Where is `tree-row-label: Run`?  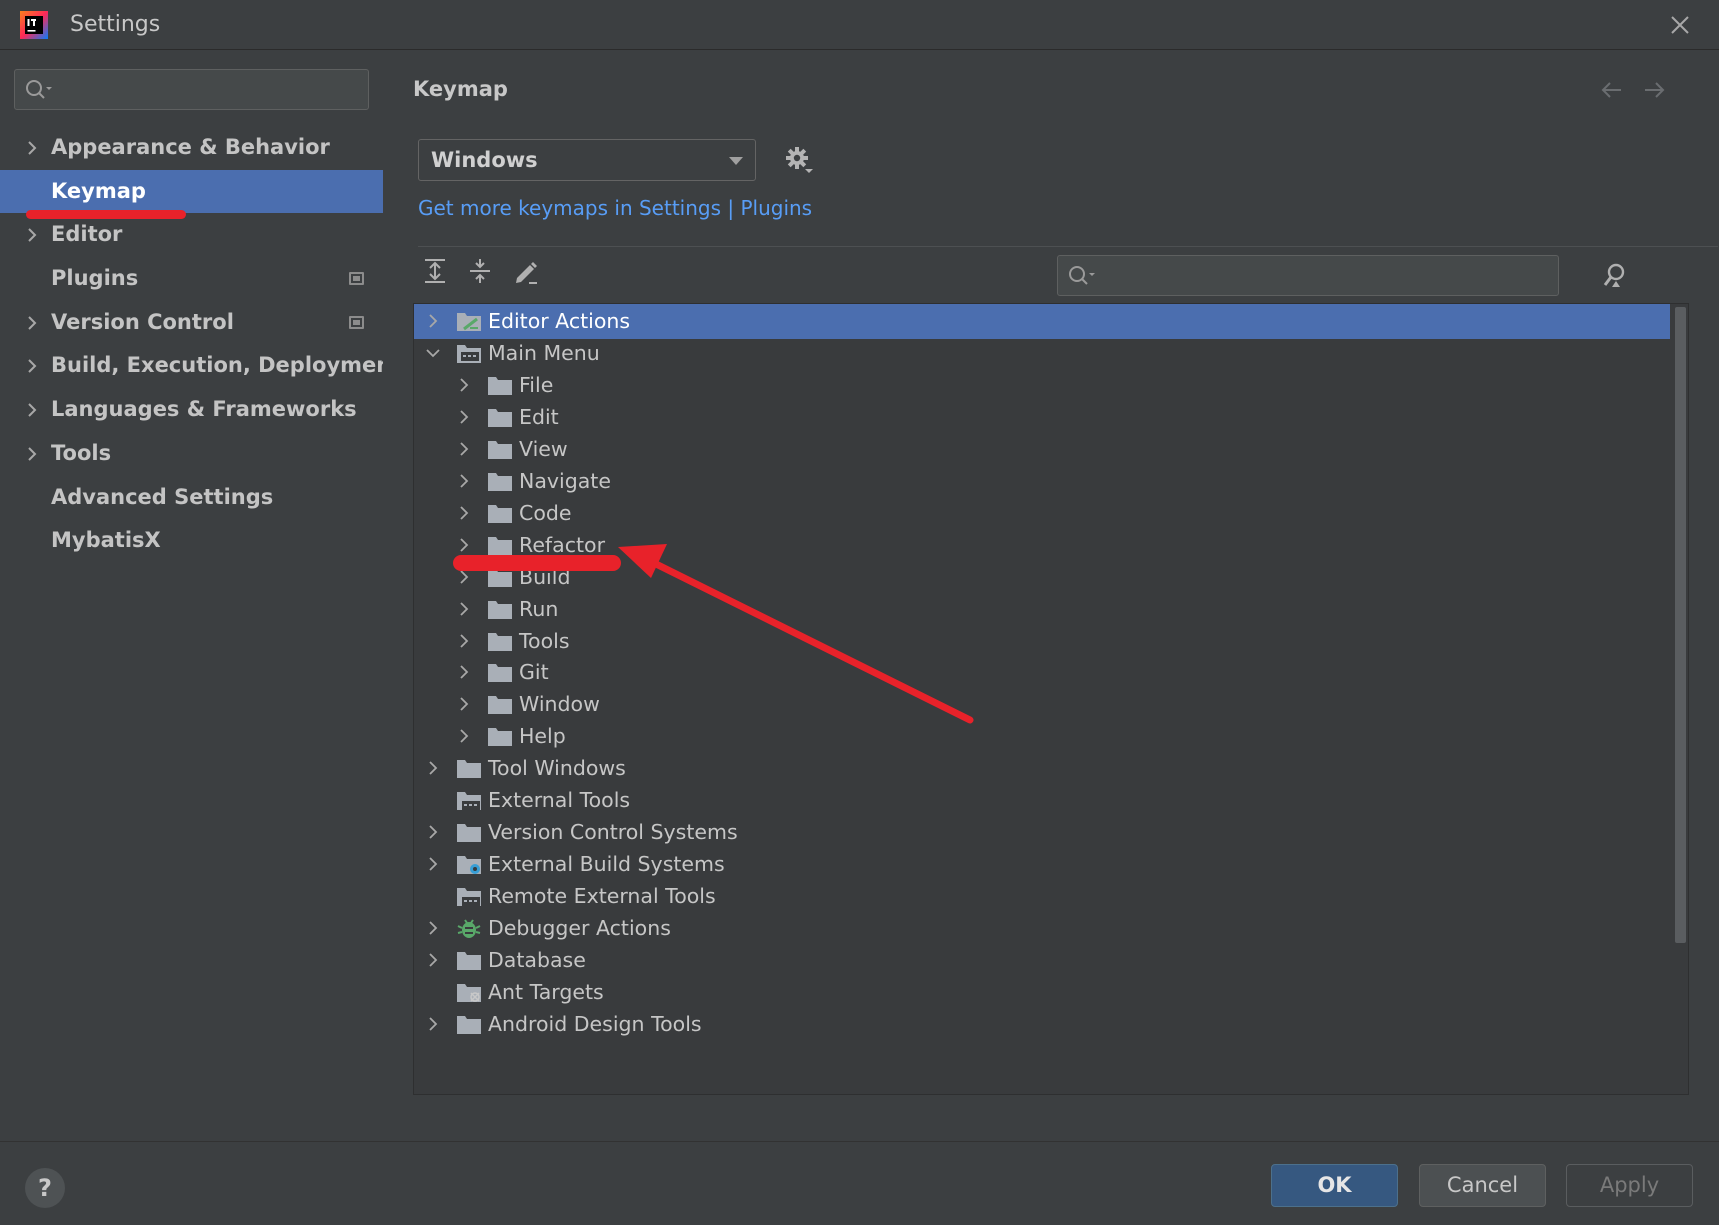 tree-row-label: Run is located at coordinates (539, 608).